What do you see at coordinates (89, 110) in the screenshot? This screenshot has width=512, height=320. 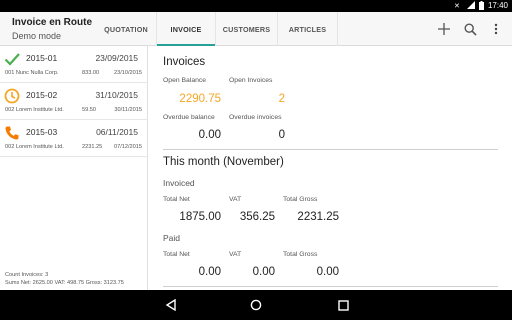 I see `invoice-amount: 59.50` at bounding box center [89, 110].